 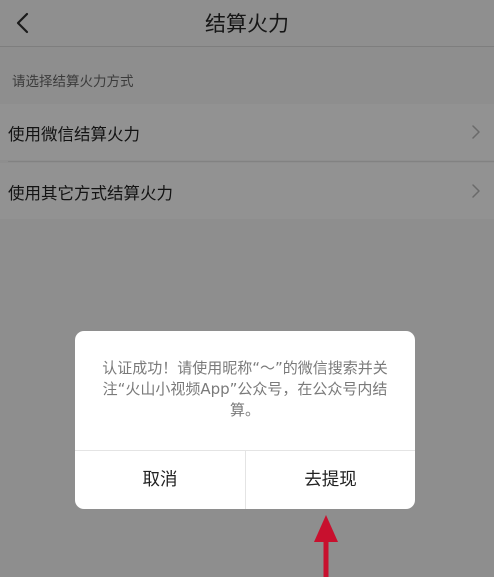 I want to click on header-bar: 结算火力, so click(x=247, y=23).